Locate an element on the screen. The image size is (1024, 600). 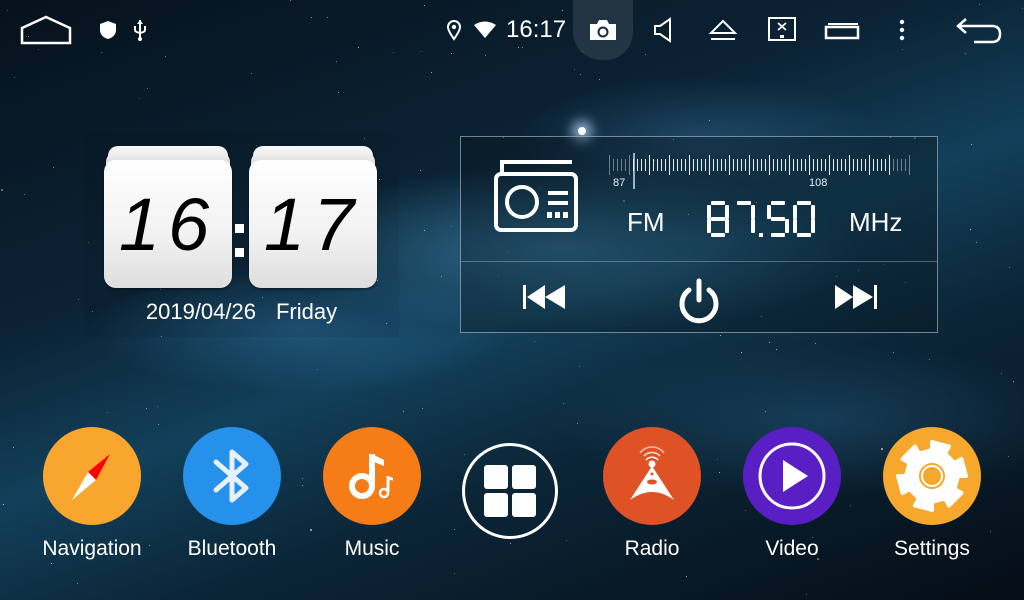
scale-max-label: 108 is located at coordinates (818, 183).